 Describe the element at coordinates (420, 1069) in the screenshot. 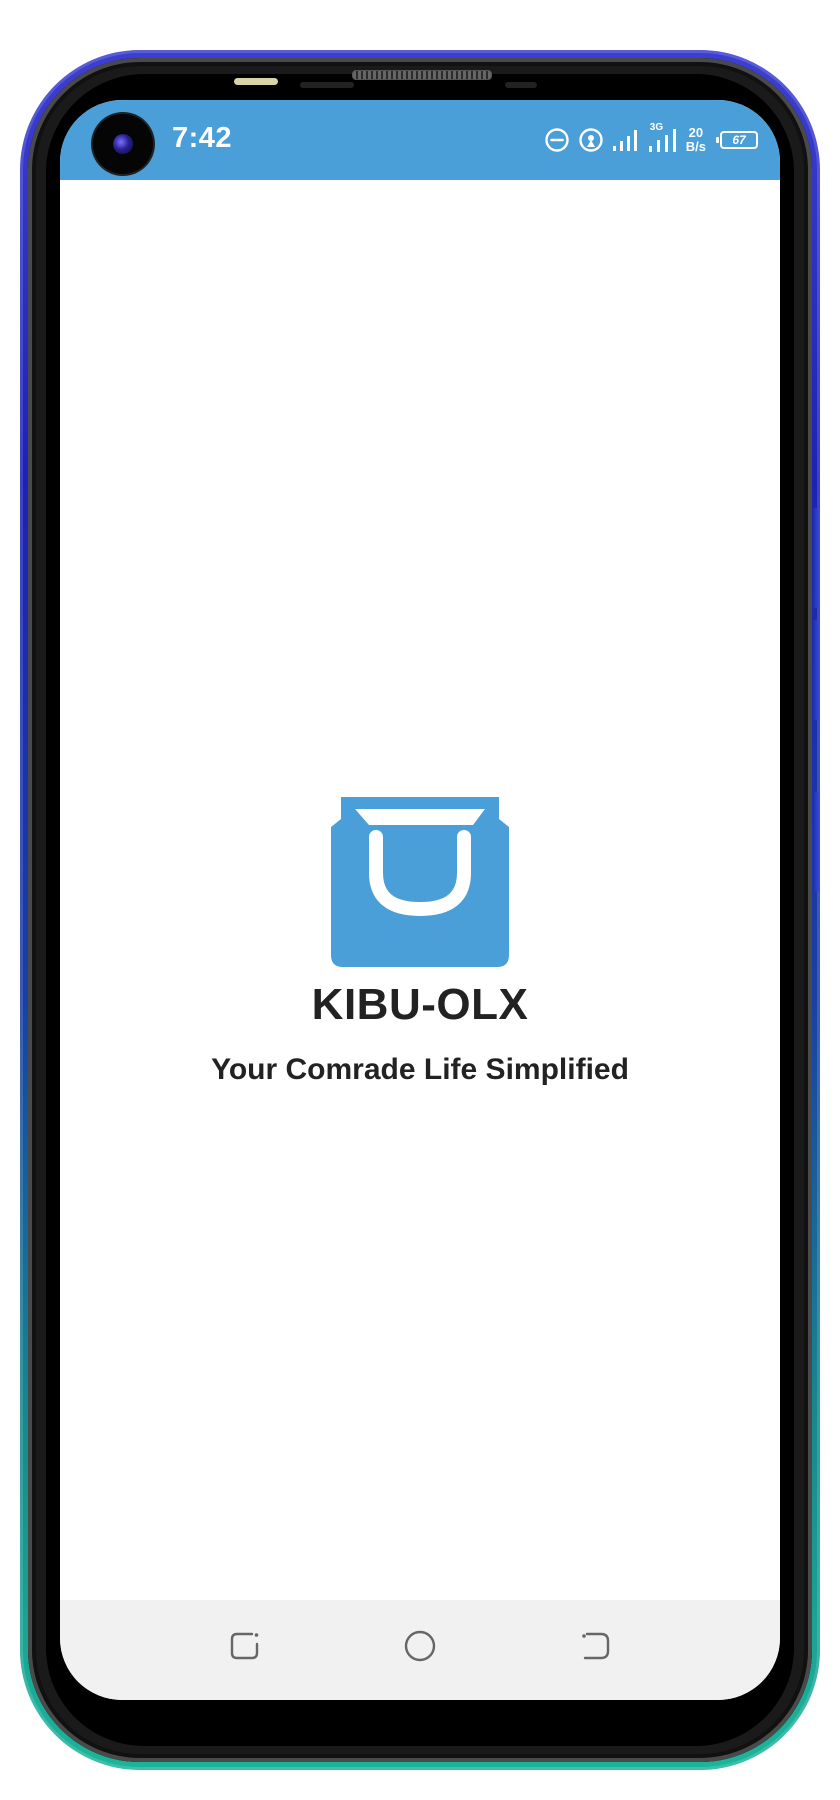

I see `app-tagline: Your Comrade Life Simplified` at that location.